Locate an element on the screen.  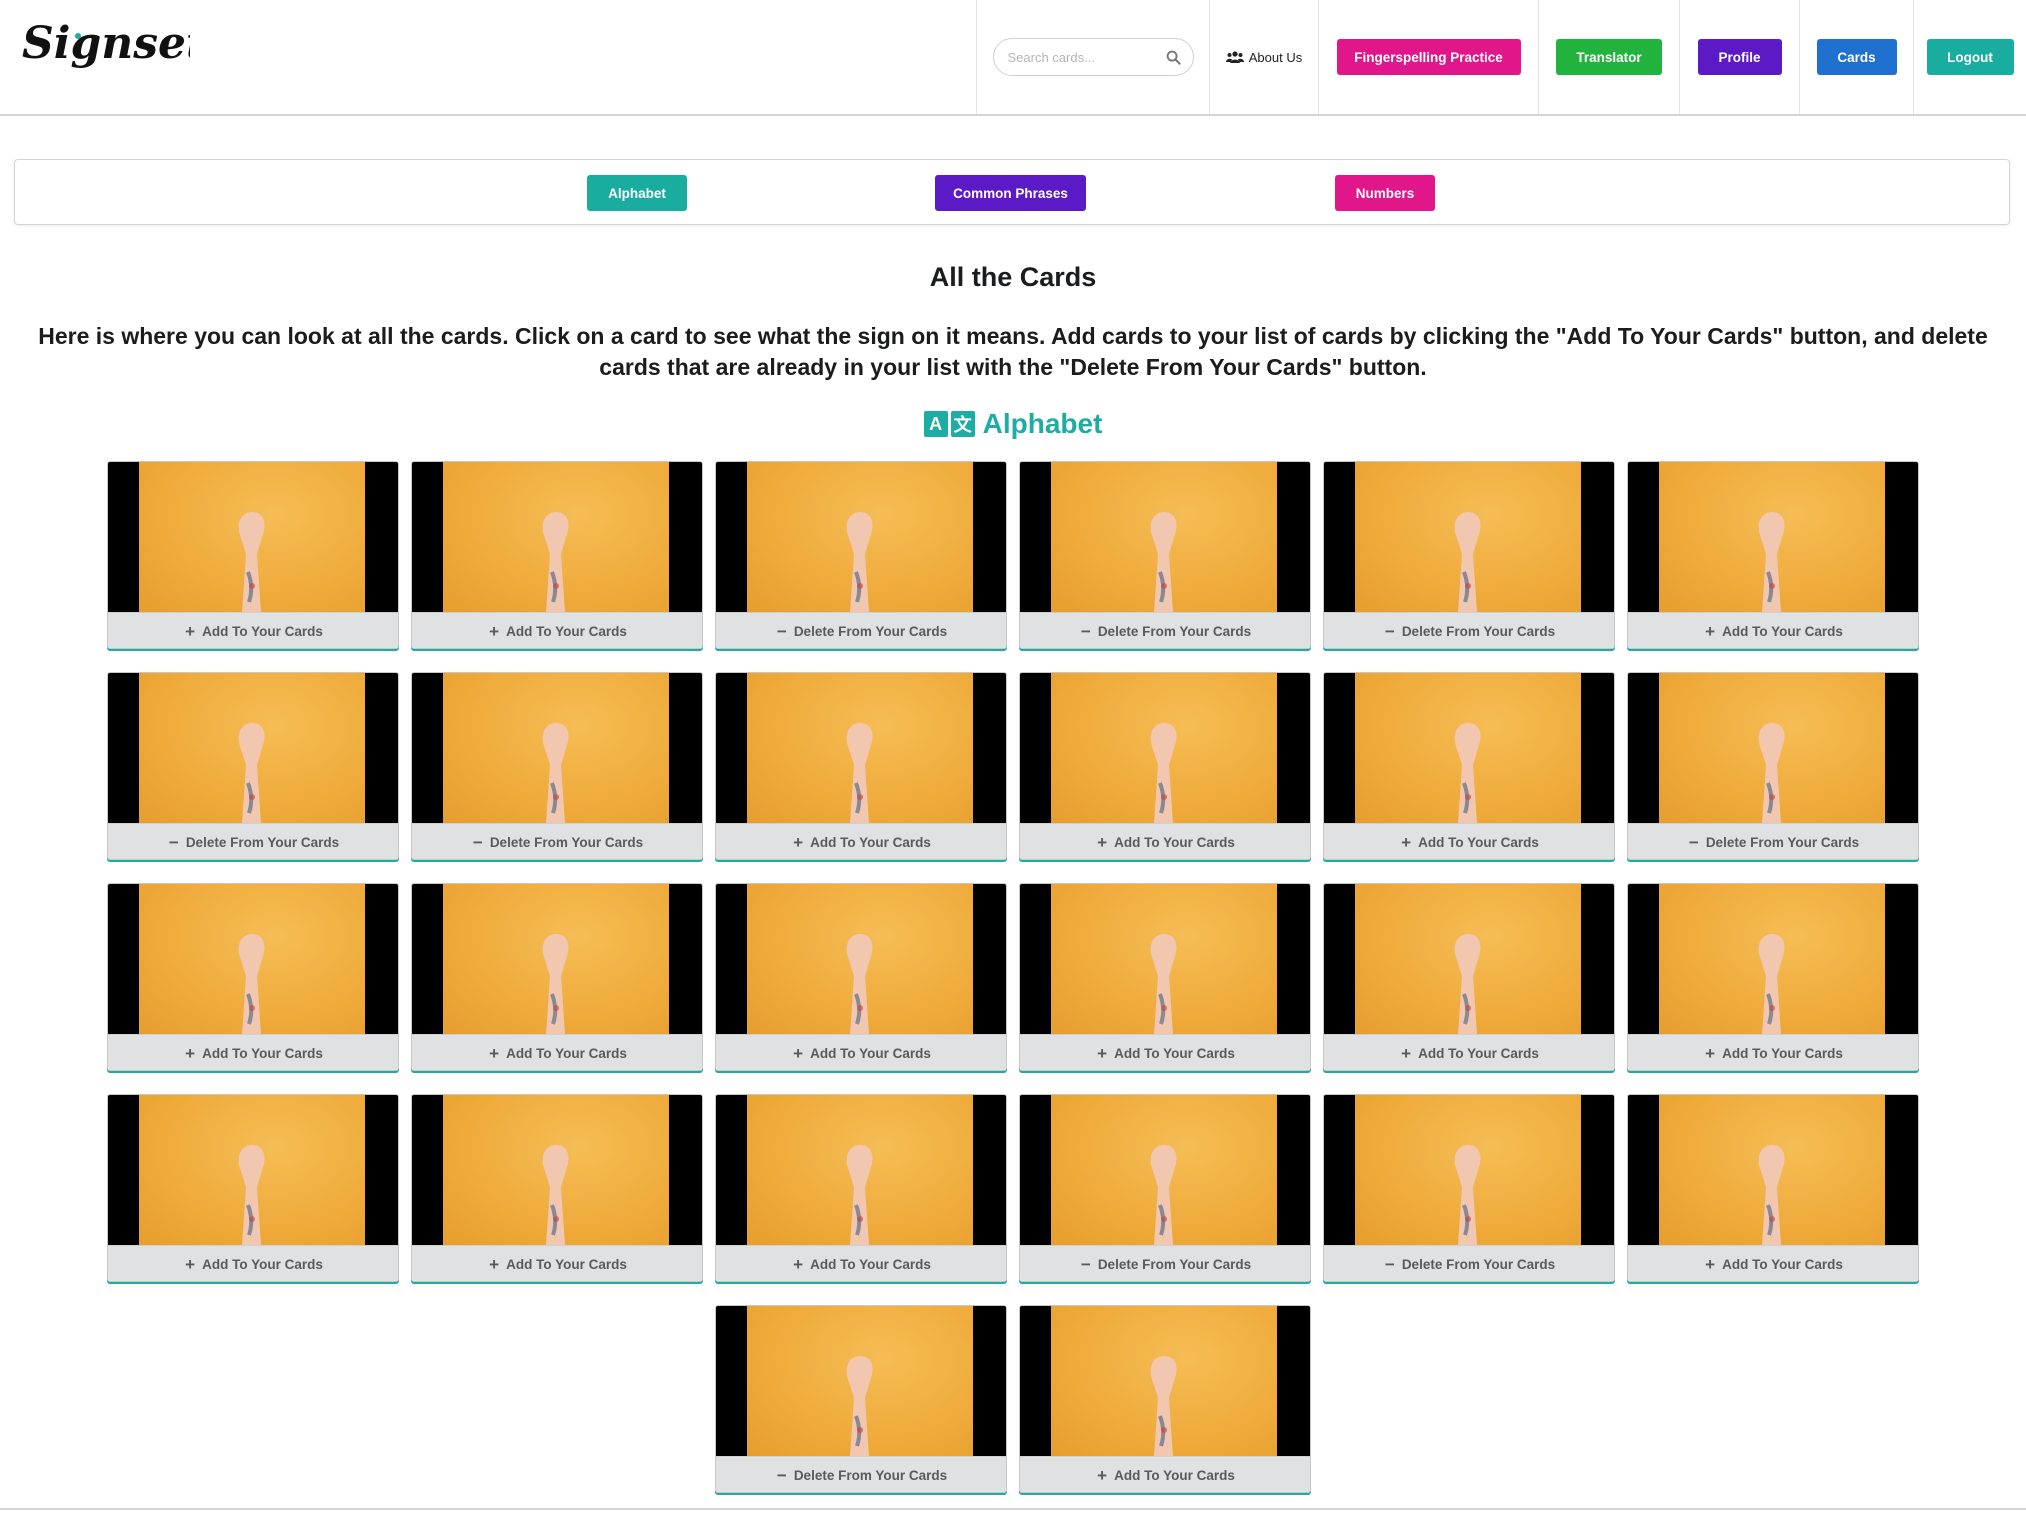
fingerspelling-practice-button: Fingerspelling Practice is located at coordinates (1428, 57).